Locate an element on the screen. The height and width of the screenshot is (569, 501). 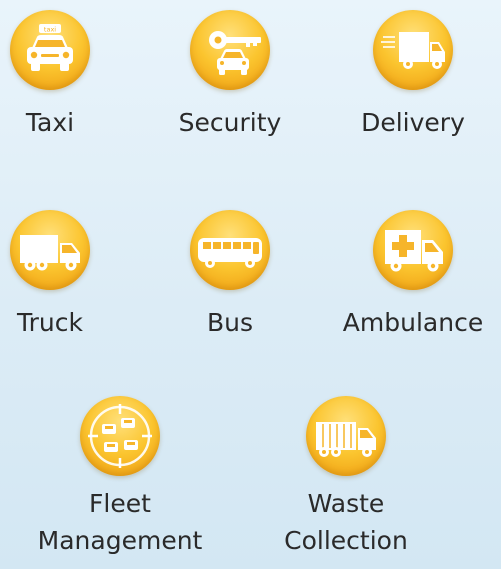
service-tile-truck: Truck is located at coordinates (50, 274).